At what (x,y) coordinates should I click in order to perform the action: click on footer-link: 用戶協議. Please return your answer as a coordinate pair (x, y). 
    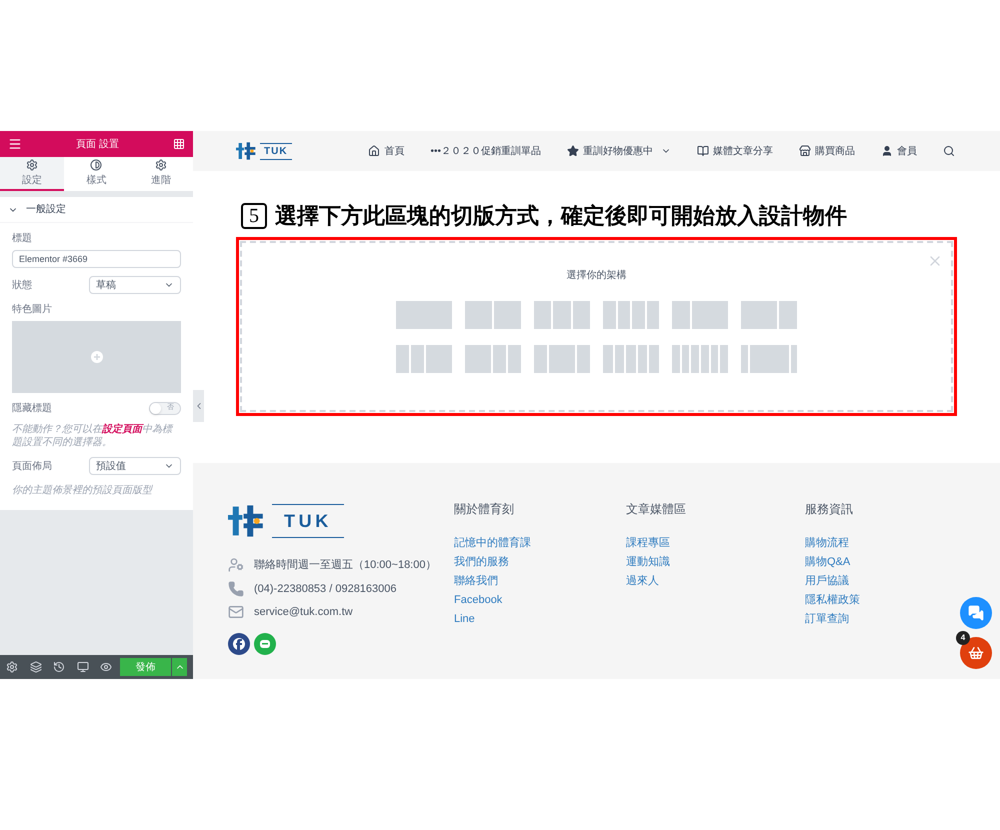
    Looking at the image, I should click on (832, 581).